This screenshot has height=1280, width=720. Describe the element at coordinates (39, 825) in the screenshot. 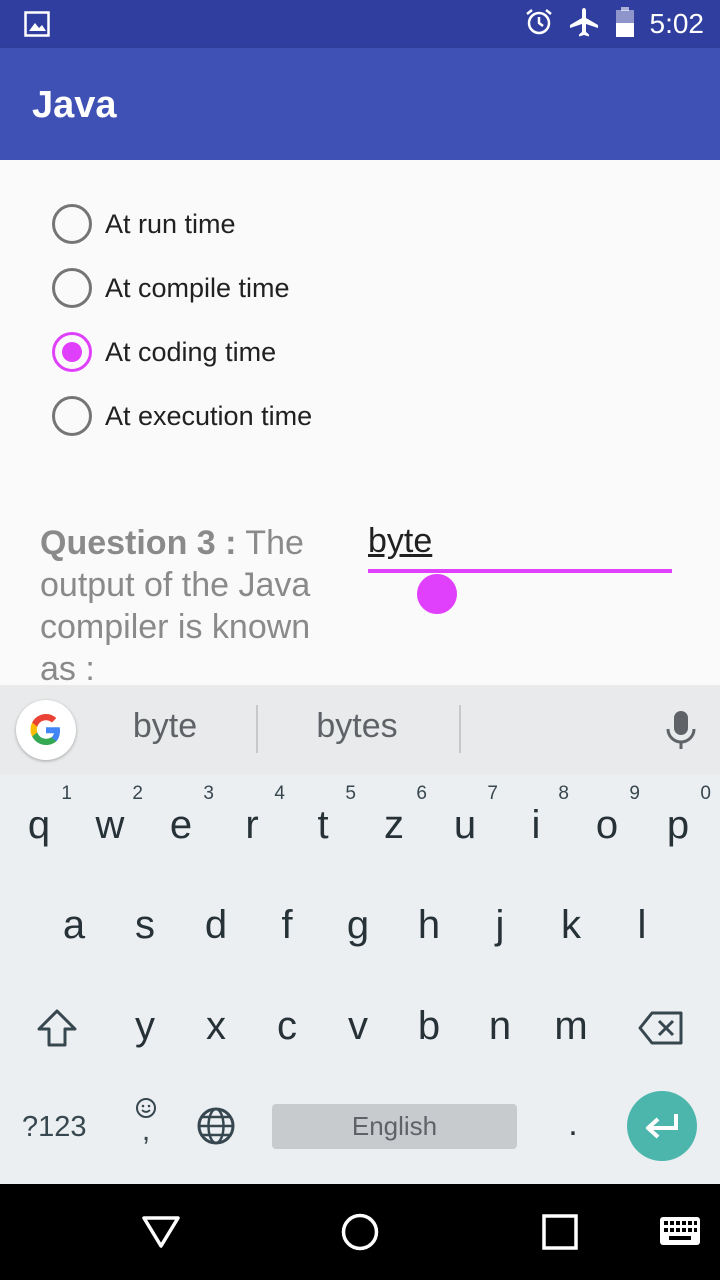

I see `key-q: q1` at that location.